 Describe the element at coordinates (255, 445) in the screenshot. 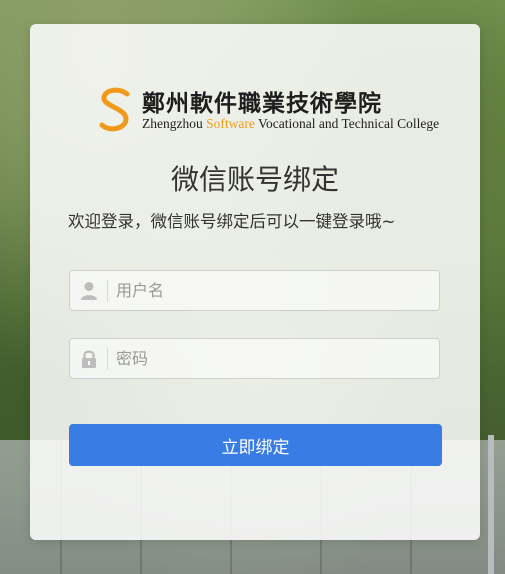

I see `bind-now-button: 立即绑定` at that location.